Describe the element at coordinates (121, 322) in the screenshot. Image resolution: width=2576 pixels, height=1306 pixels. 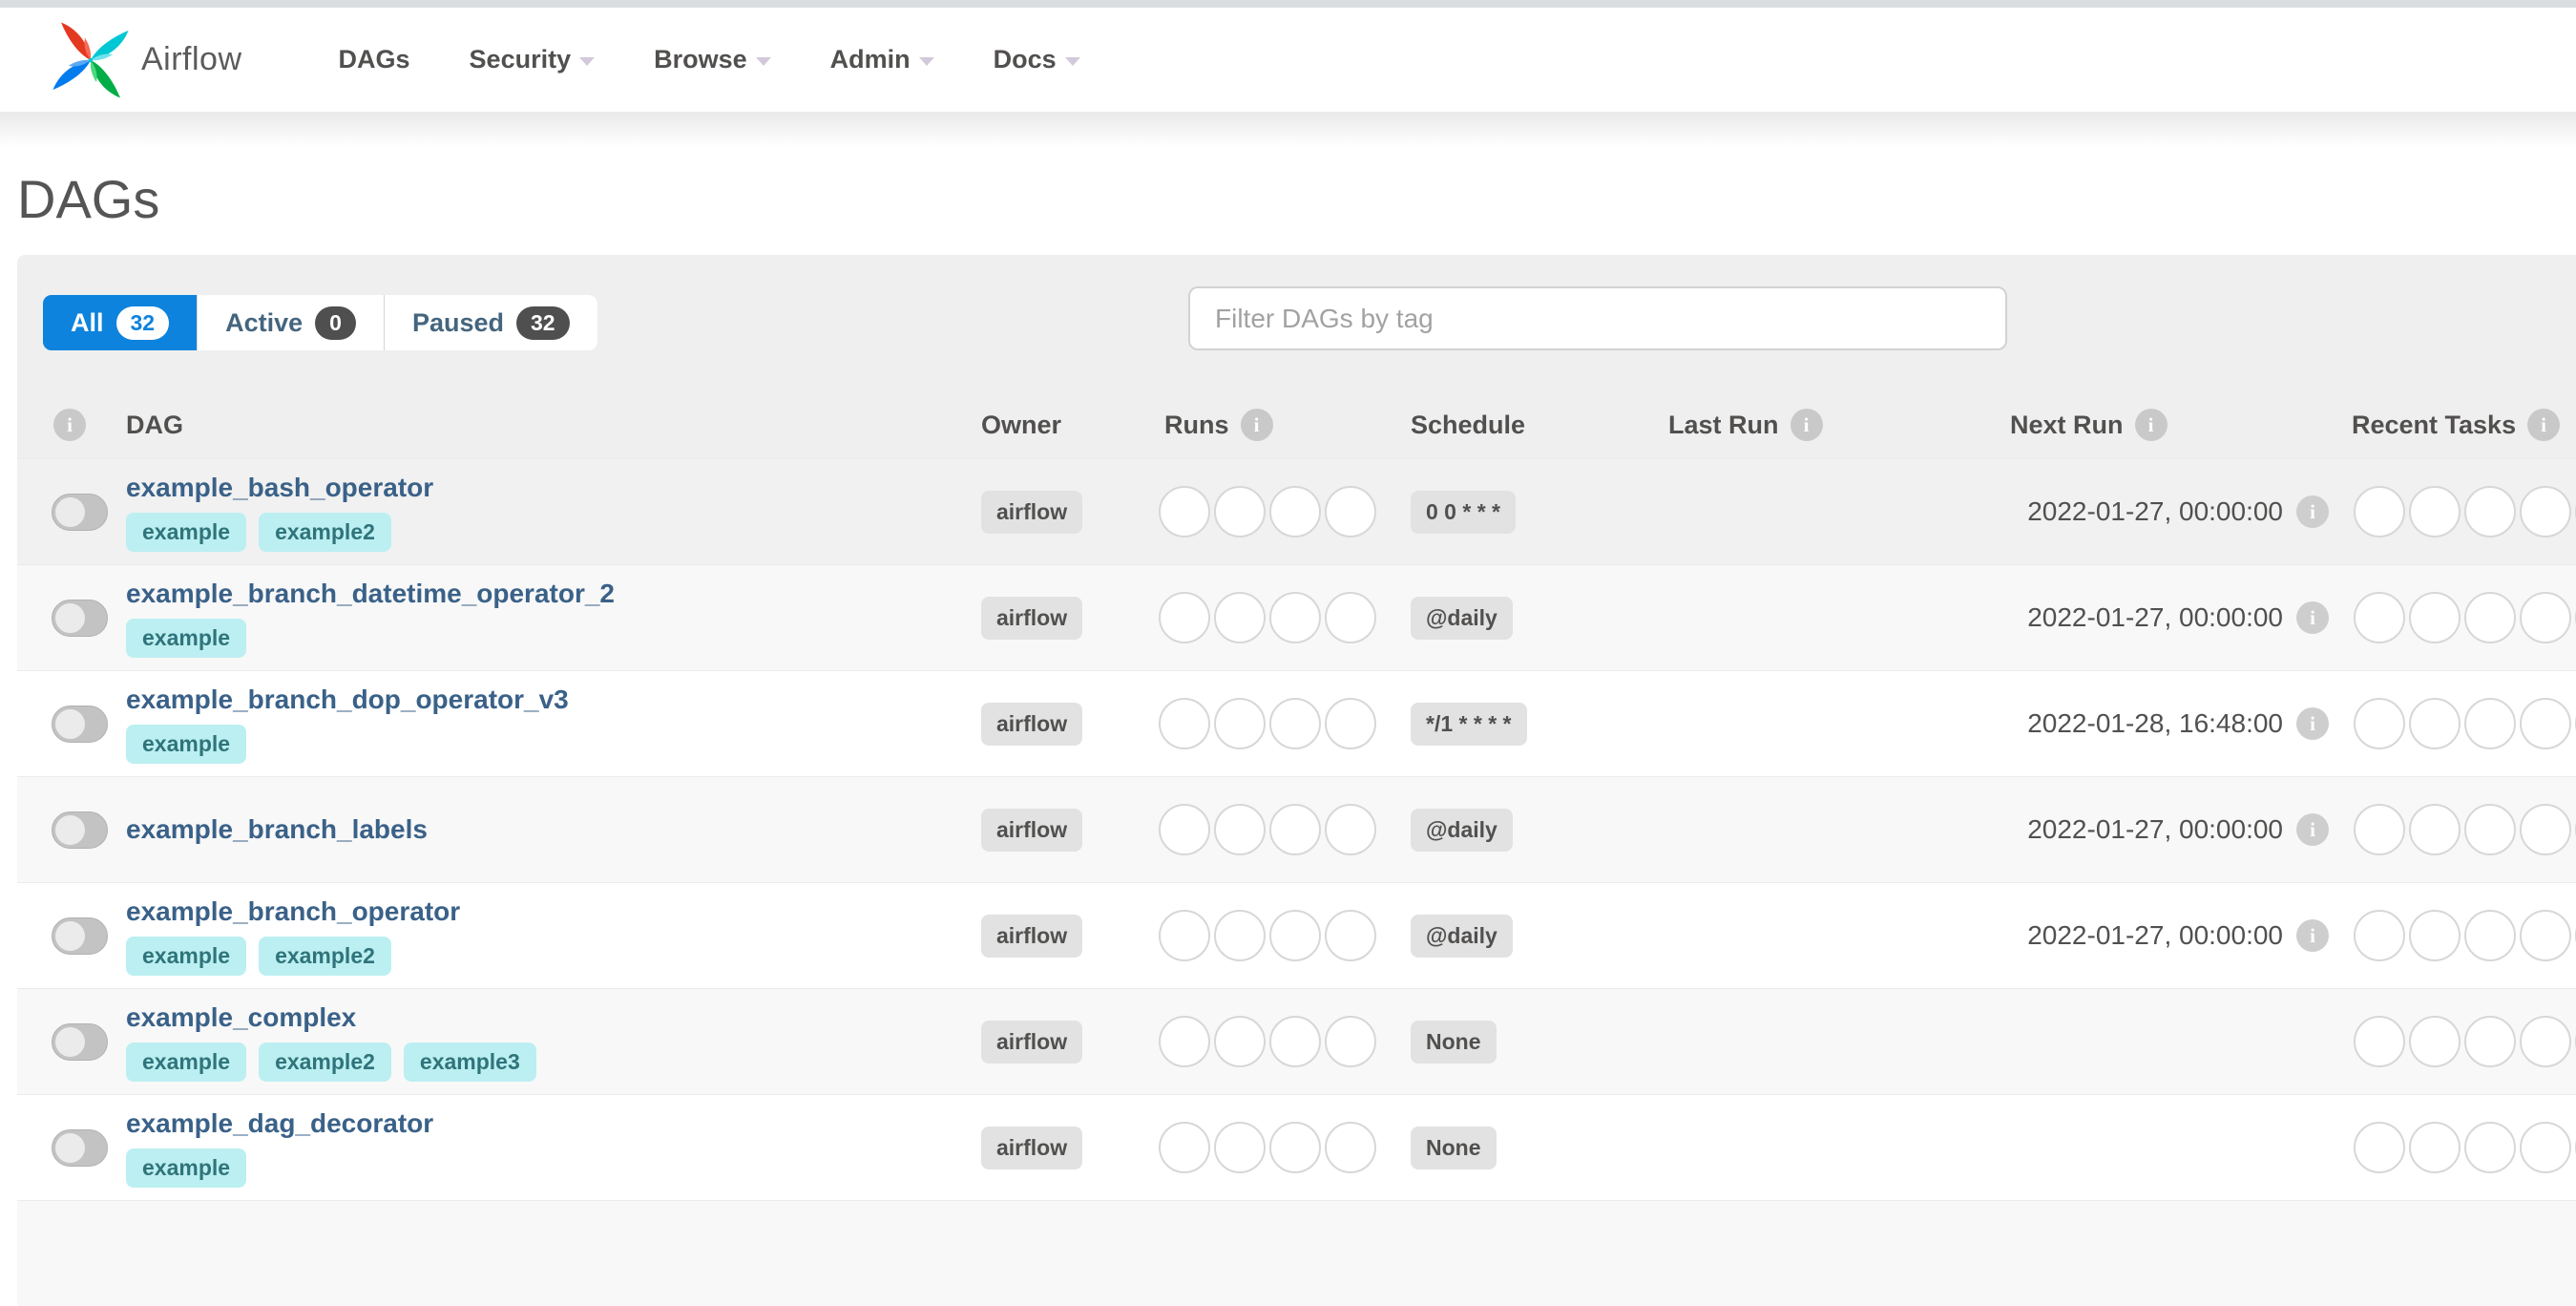
I see `tab-all: All 32` at that location.